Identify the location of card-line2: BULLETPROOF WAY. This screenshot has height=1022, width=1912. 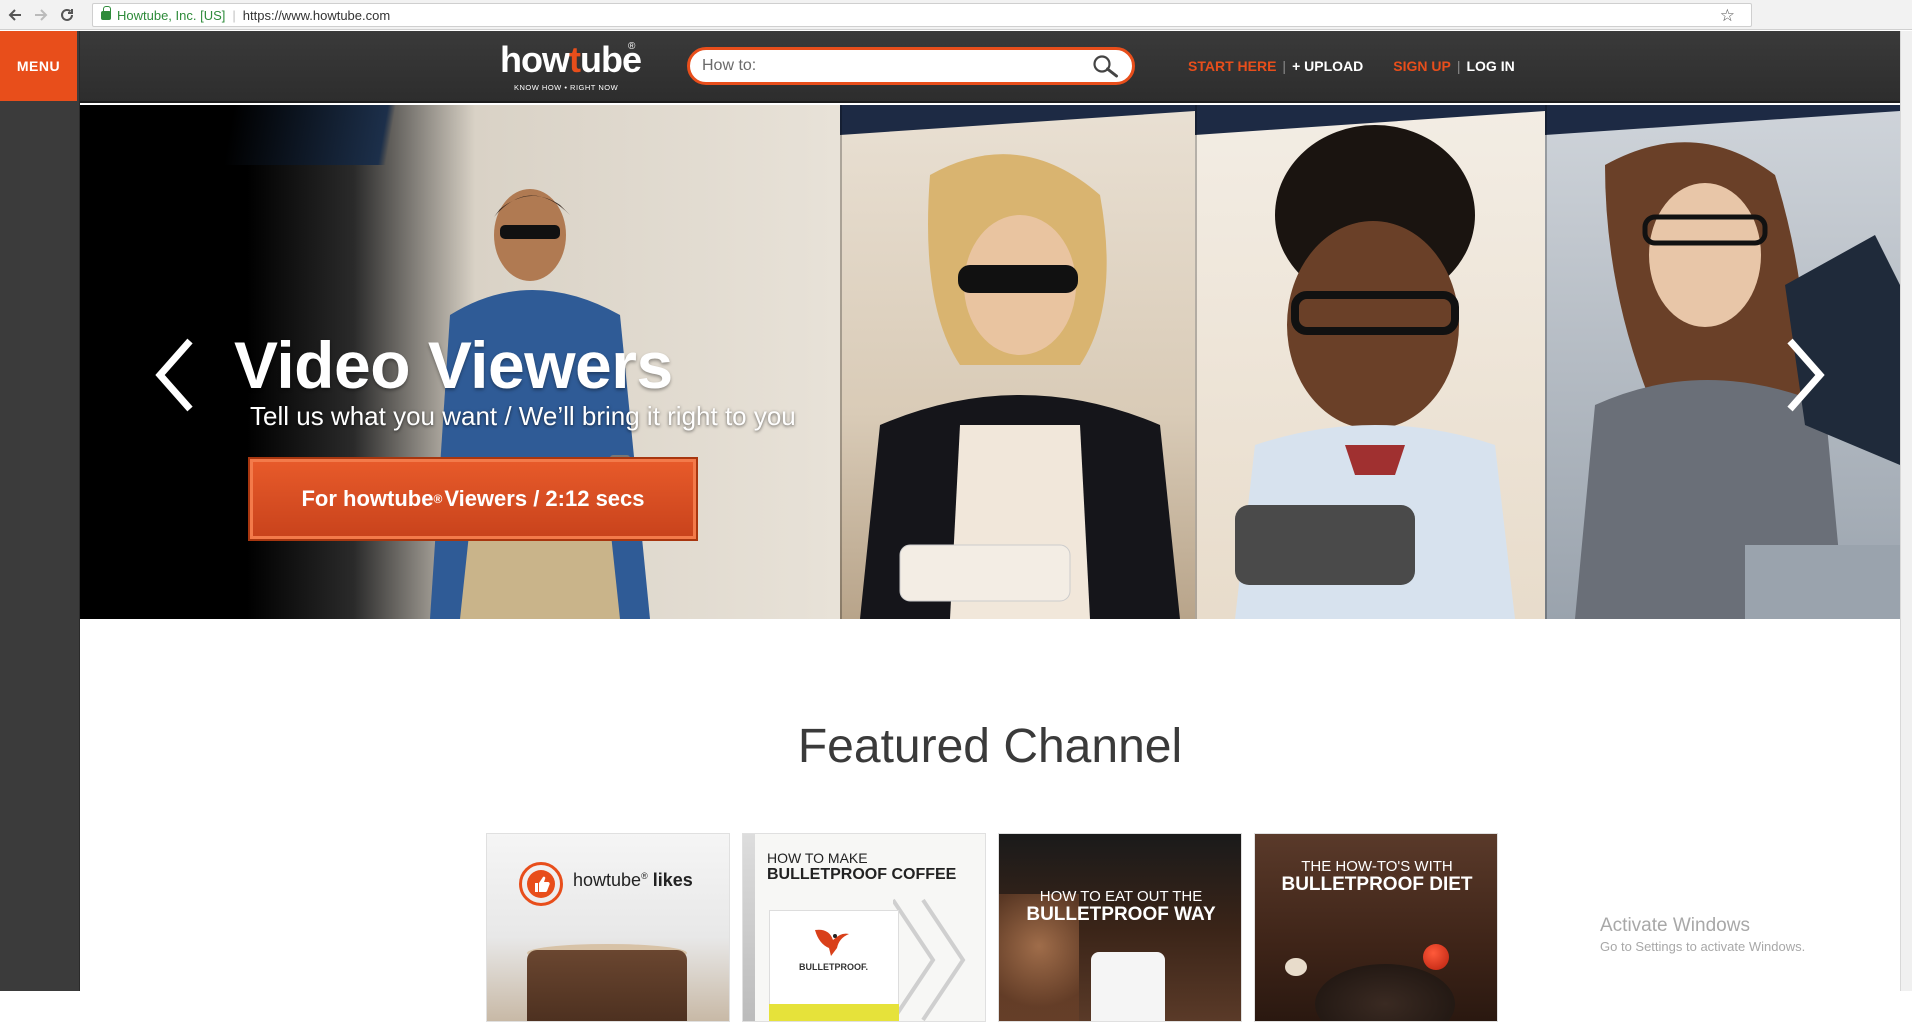
(1121, 914).